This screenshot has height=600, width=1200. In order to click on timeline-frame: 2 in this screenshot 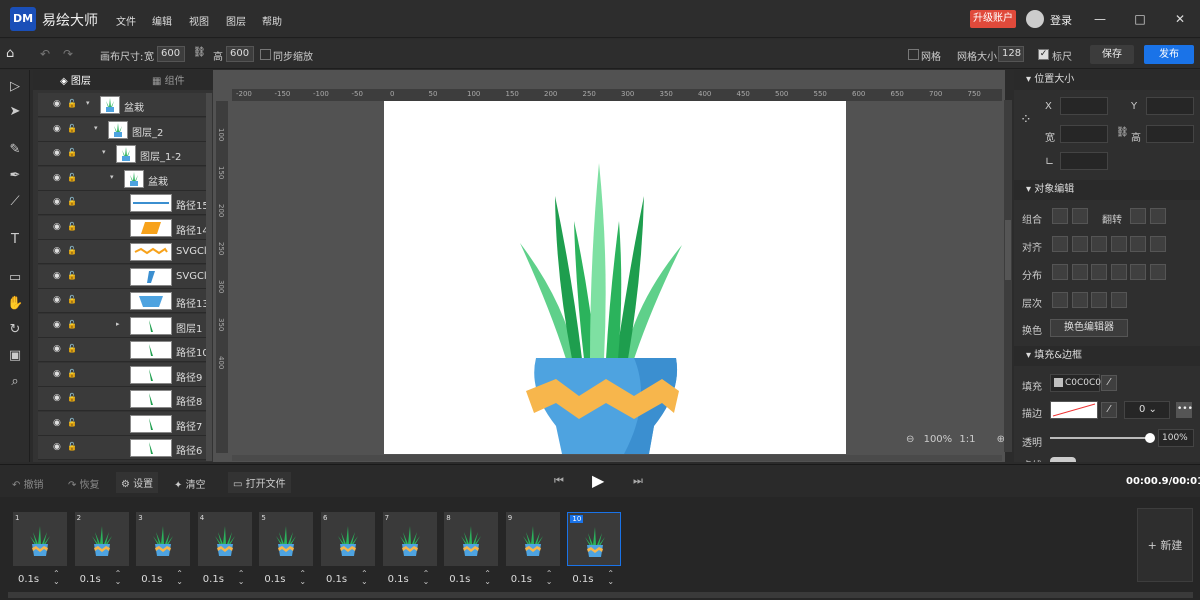, I will do `click(101, 539)`.